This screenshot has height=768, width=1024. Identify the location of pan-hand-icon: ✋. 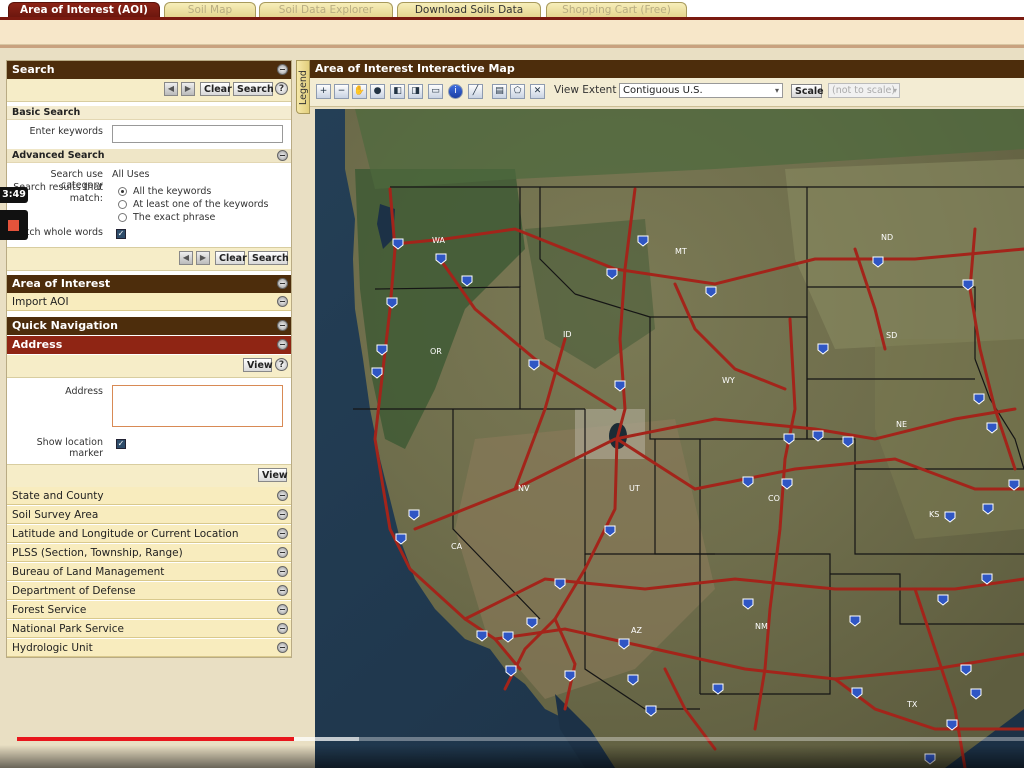
(359, 91).